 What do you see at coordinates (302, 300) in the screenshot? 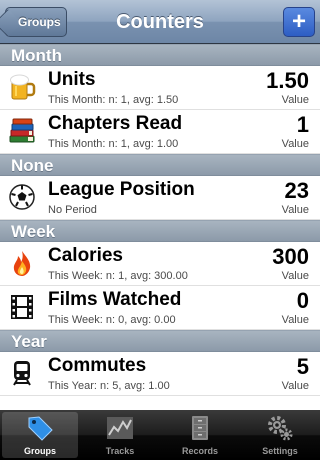
I see `counter-value: 0` at bounding box center [302, 300].